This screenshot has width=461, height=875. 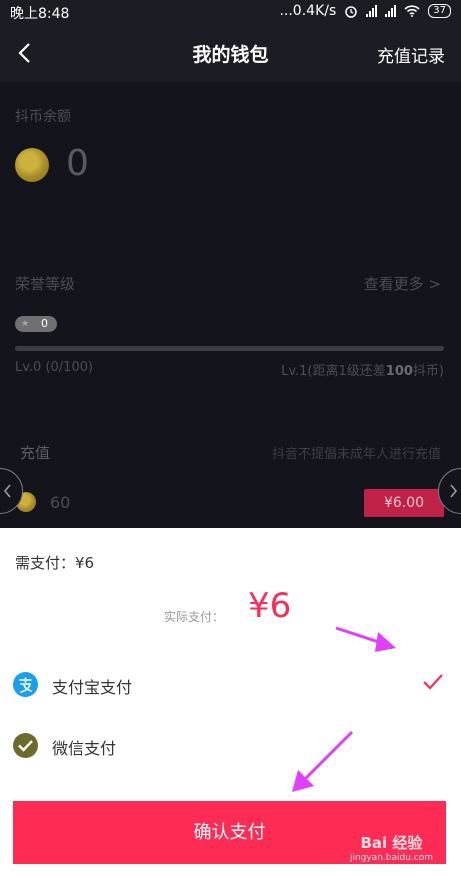 What do you see at coordinates (391, 843) in the screenshot?
I see `watermark-logo-text: Bai 经验` at bounding box center [391, 843].